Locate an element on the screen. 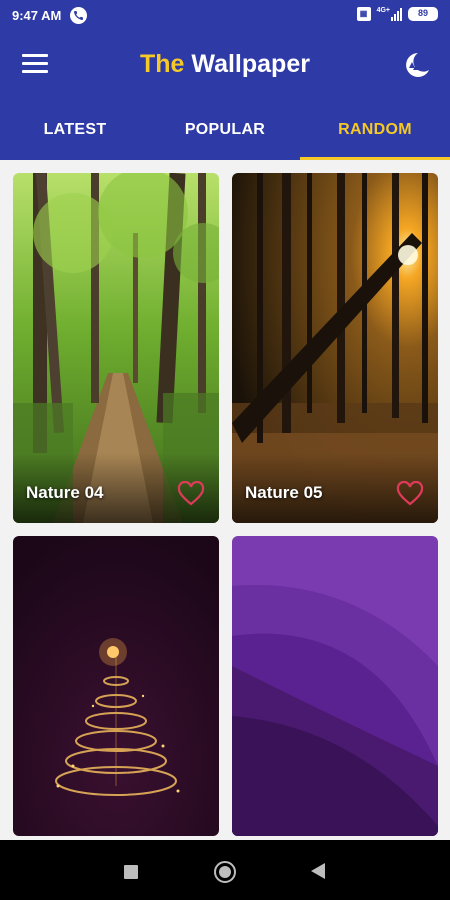 This screenshot has width=450, height=900. status-time: 9:47 AM is located at coordinates (37, 15).